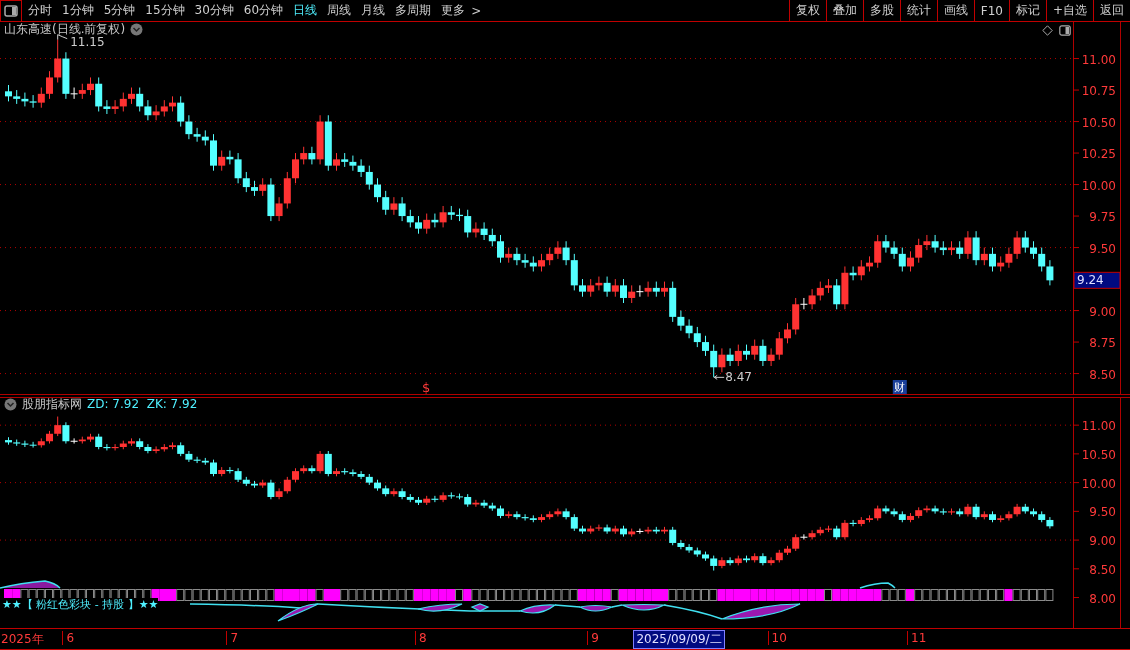 This screenshot has height=650, width=1130. What do you see at coordinates (899, 387) in the screenshot?
I see `finance-marker: 财` at bounding box center [899, 387].